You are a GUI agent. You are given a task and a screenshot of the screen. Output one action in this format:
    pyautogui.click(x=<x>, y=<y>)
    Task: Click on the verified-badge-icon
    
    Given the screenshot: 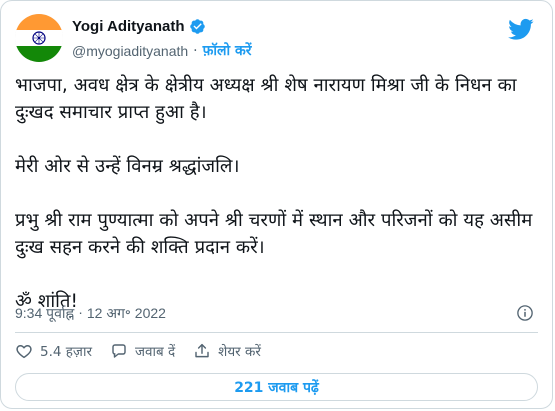 What is the action you would take?
    pyautogui.click(x=197, y=26)
    